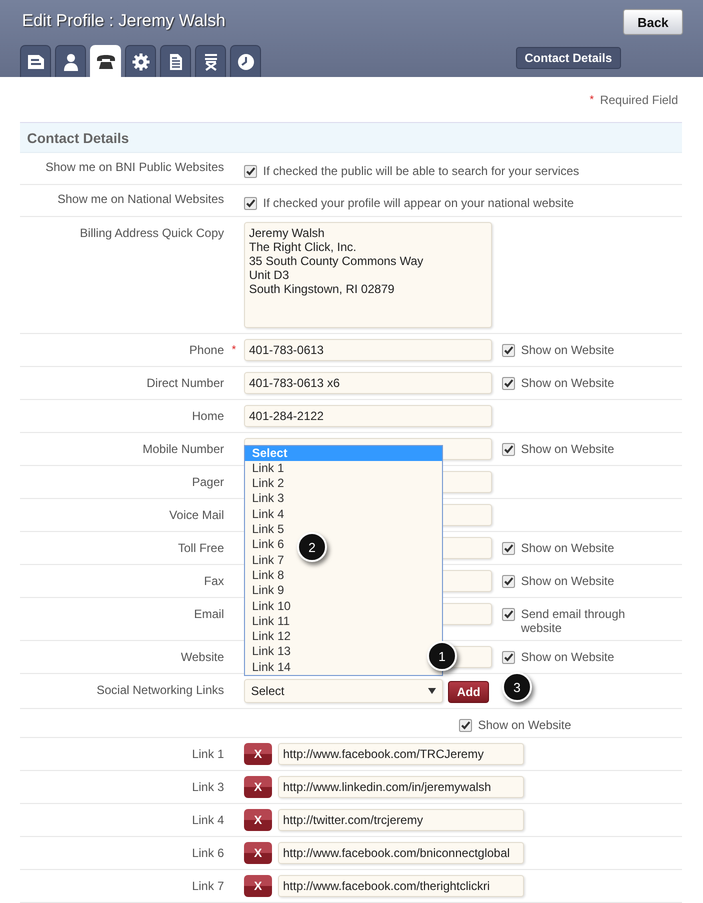 This screenshot has width=703, height=903. What do you see at coordinates (106, 62) in the screenshot?
I see `telephone-icon` at bounding box center [106, 62].